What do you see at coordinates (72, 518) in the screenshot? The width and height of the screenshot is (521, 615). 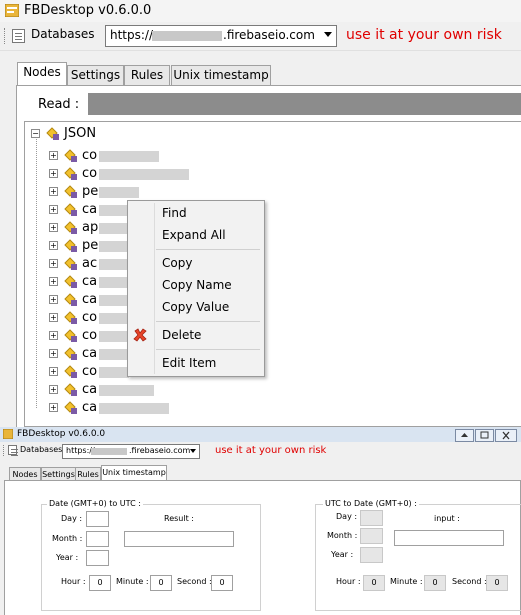 I see `day-label: Day :` at bounding box center [72, 518].